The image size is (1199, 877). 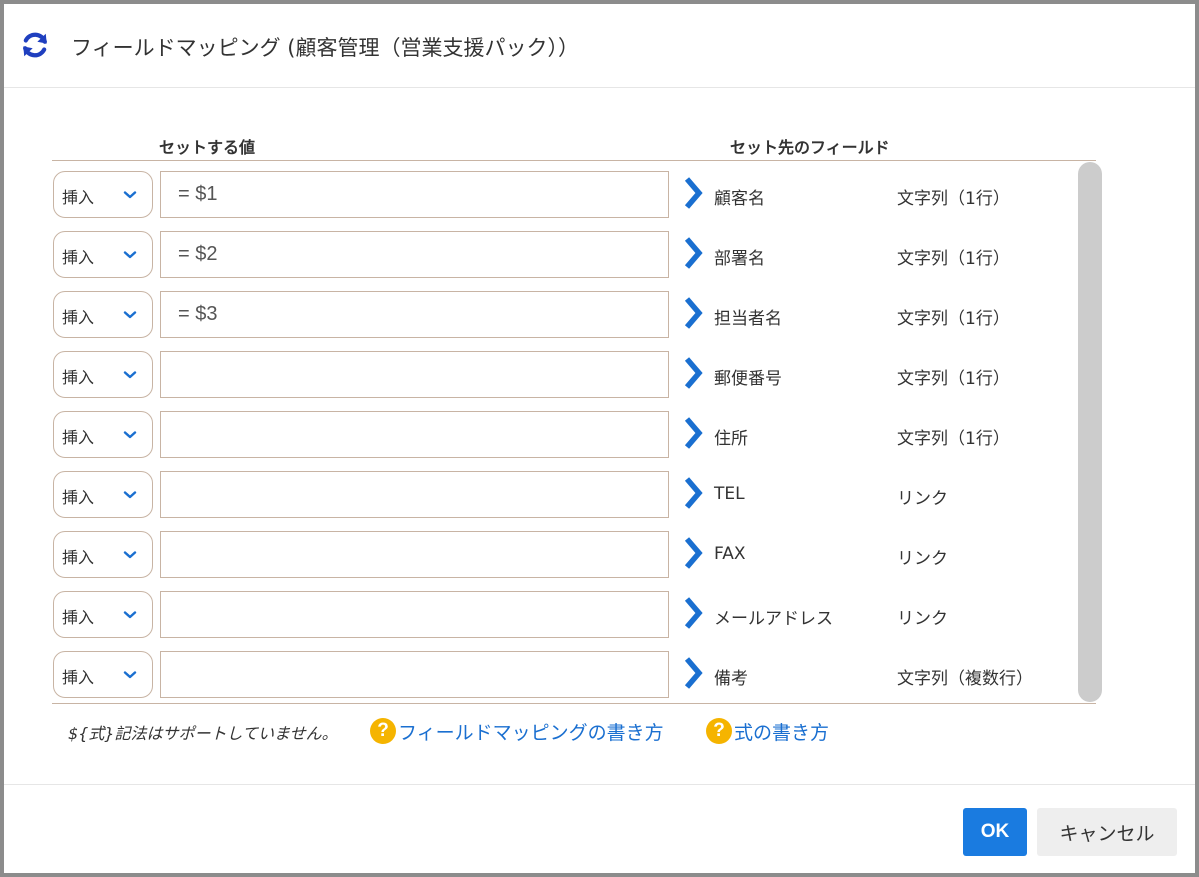 I want to click on ok-button: OK, so click(x=995, y=832).